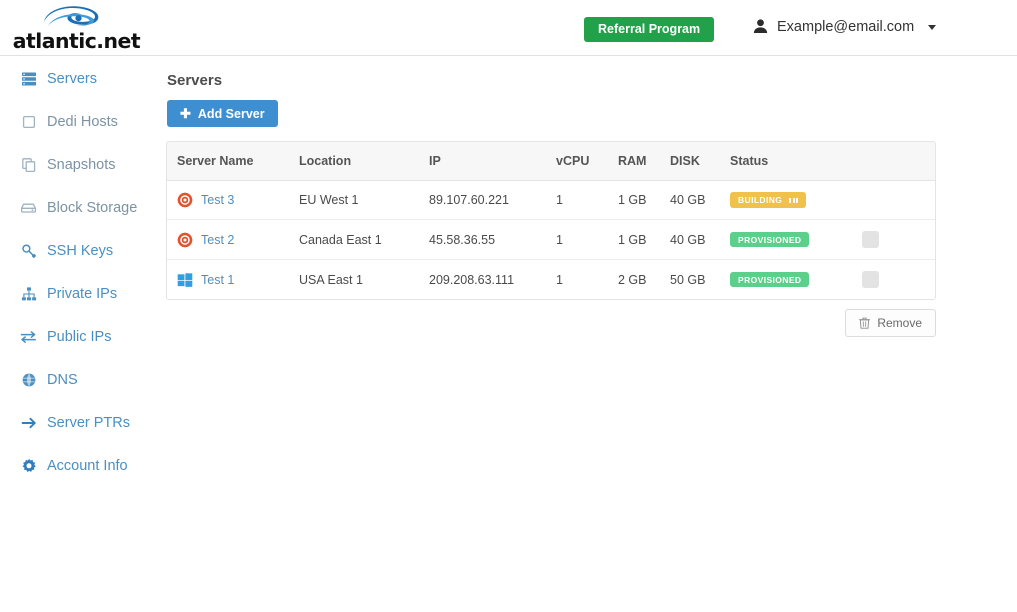 The width and height of the screenshot is (1017, 612). I want to click on sidebar-item-private-ips: Private IPs, so click(82, 293).